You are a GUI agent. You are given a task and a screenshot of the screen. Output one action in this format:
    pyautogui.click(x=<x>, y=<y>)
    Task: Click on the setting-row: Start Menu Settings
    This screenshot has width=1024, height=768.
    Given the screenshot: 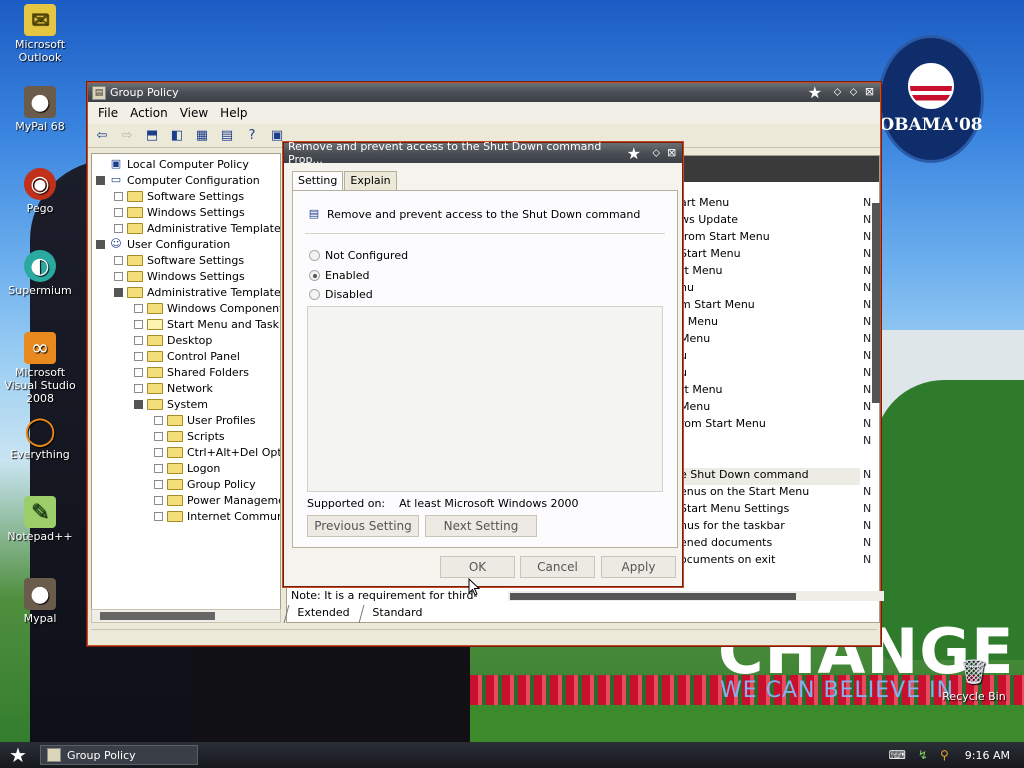 What is the action you would take?
    pyautogui.click(x=734, y=510)
    